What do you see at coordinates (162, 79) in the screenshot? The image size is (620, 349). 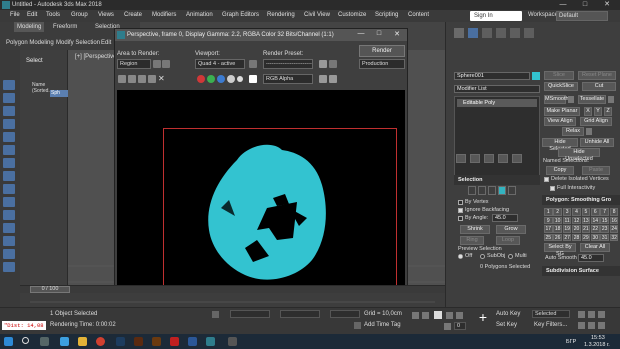 I see `clear-icon: ✕` at bounding box center [162, 79].